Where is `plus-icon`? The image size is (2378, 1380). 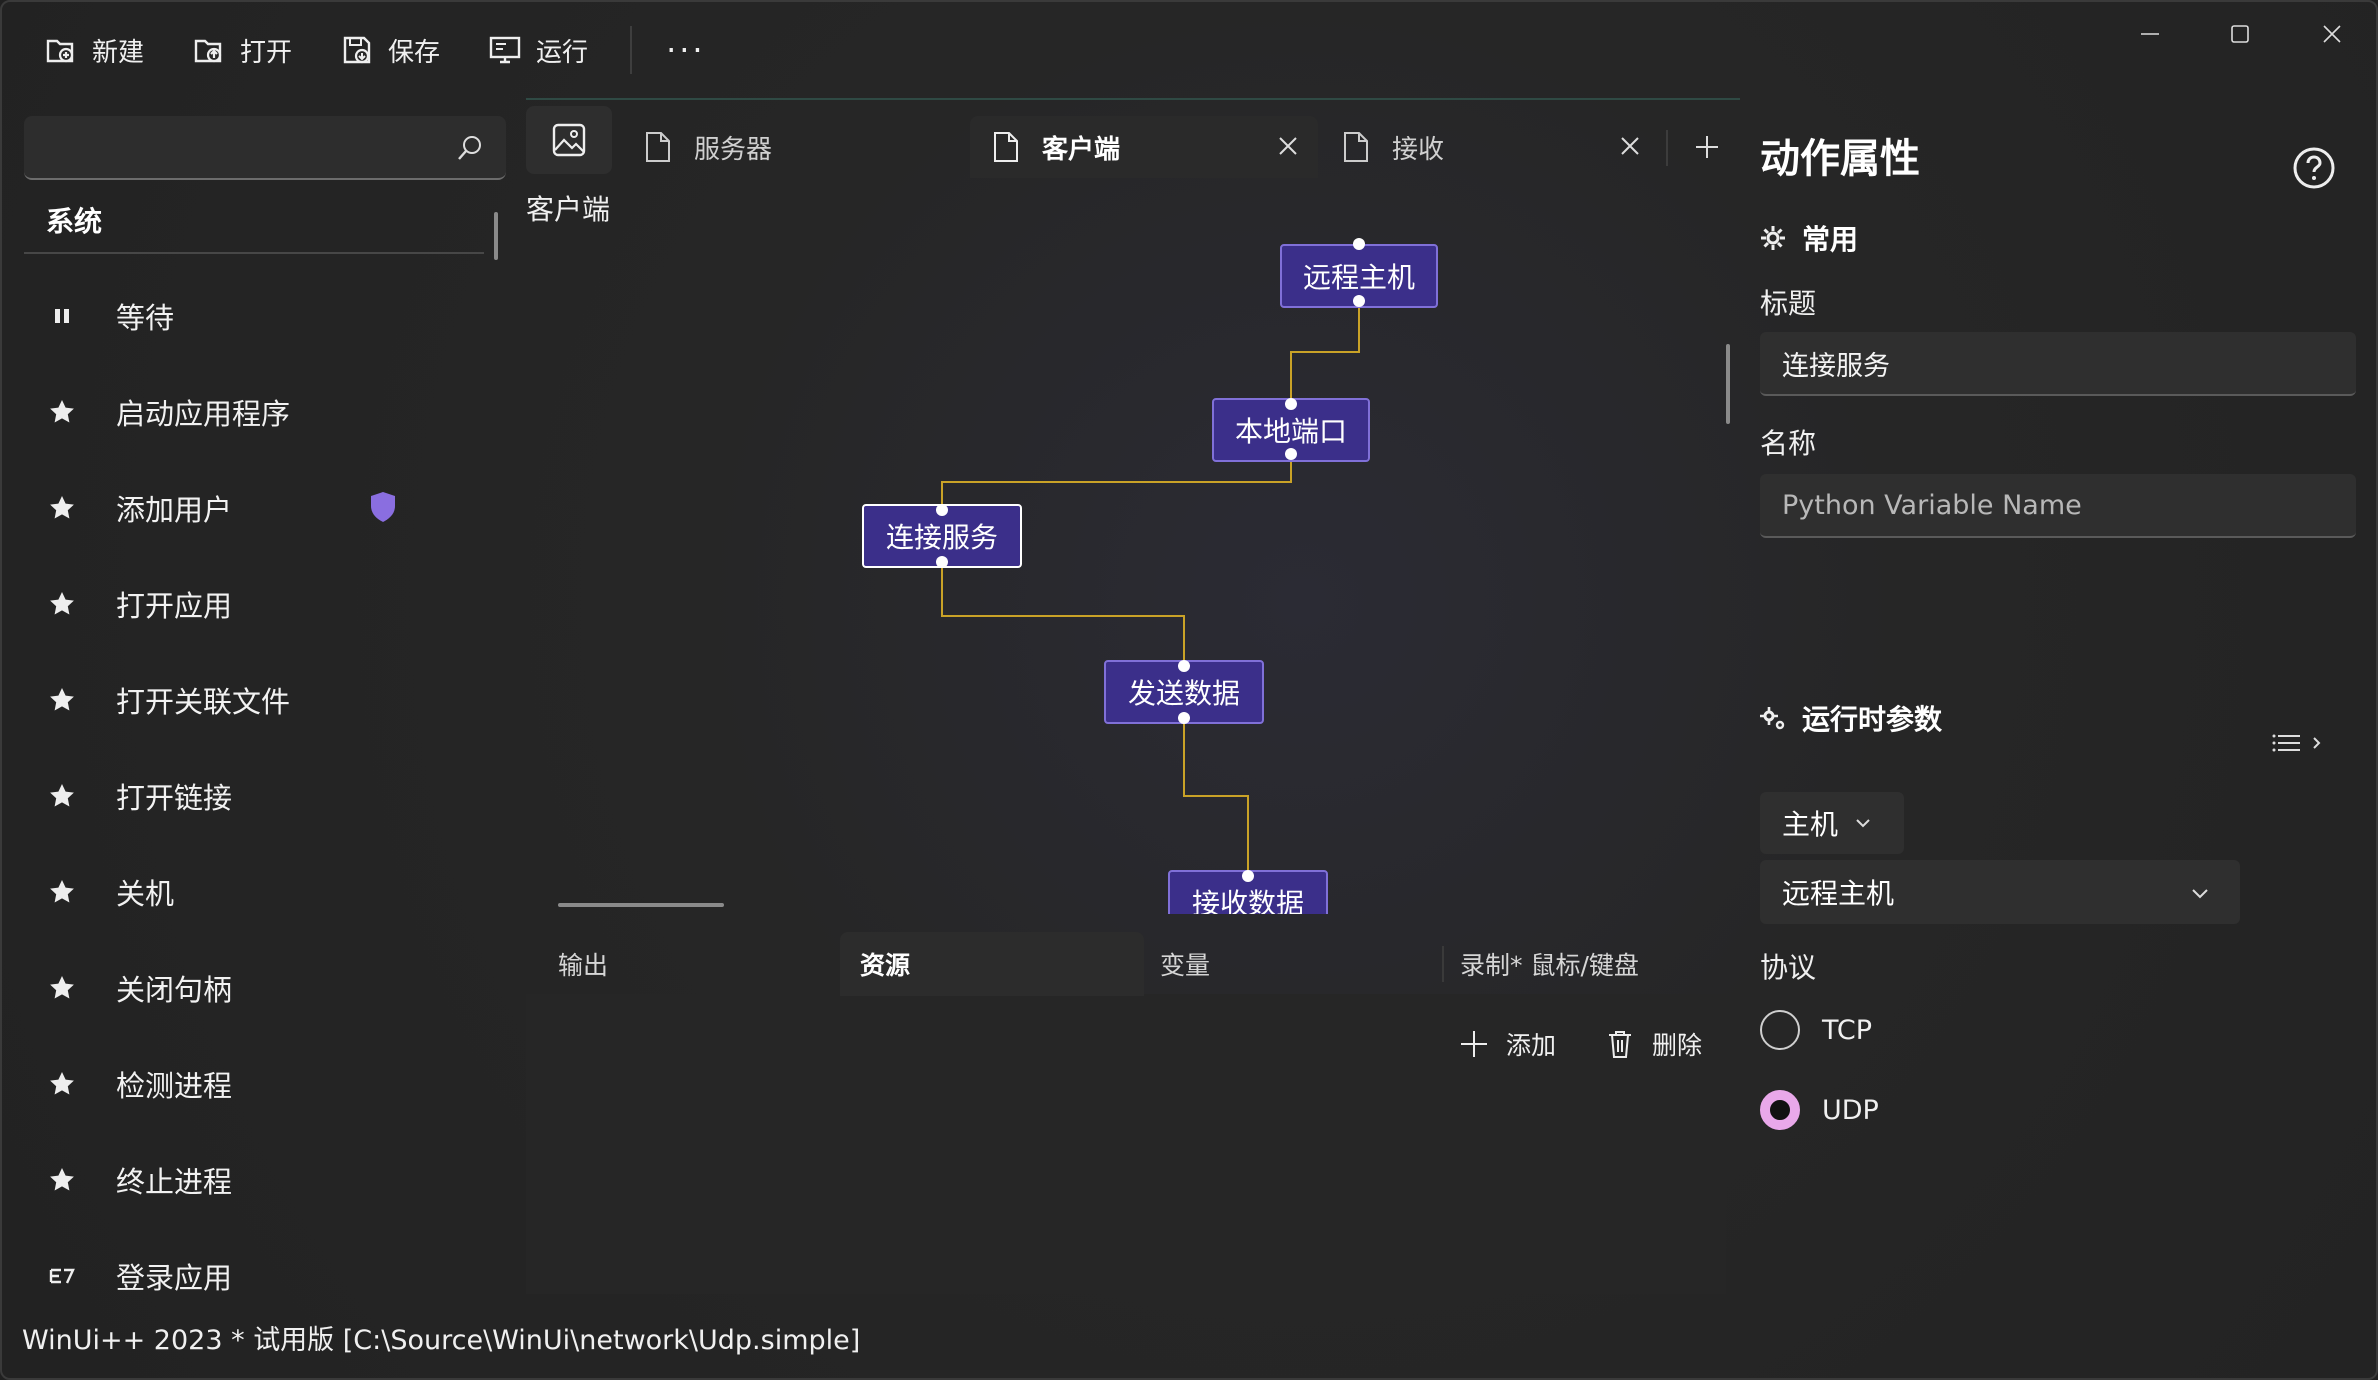 plus-icon is located at coordinates (1474, 1044).